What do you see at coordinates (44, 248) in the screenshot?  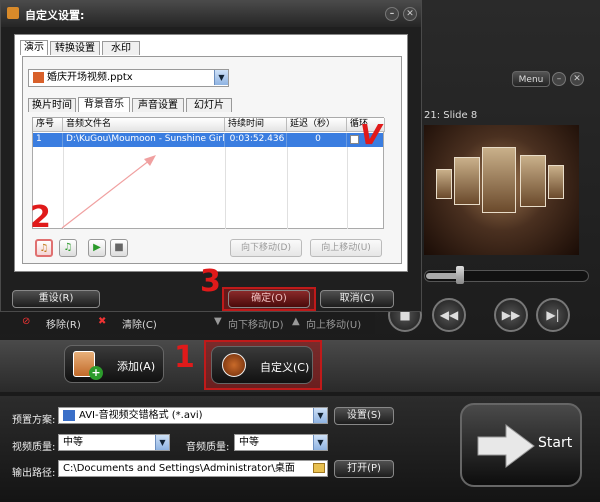 I see `add-music-icon: ♫` at bounding box center [44, 248].